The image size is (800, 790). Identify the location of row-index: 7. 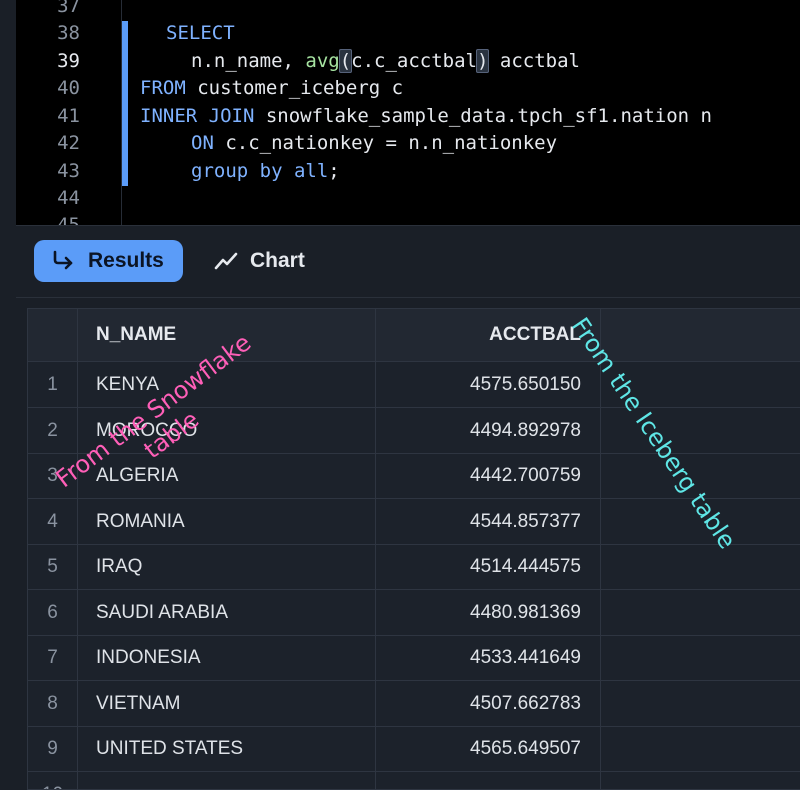
(53, 657).